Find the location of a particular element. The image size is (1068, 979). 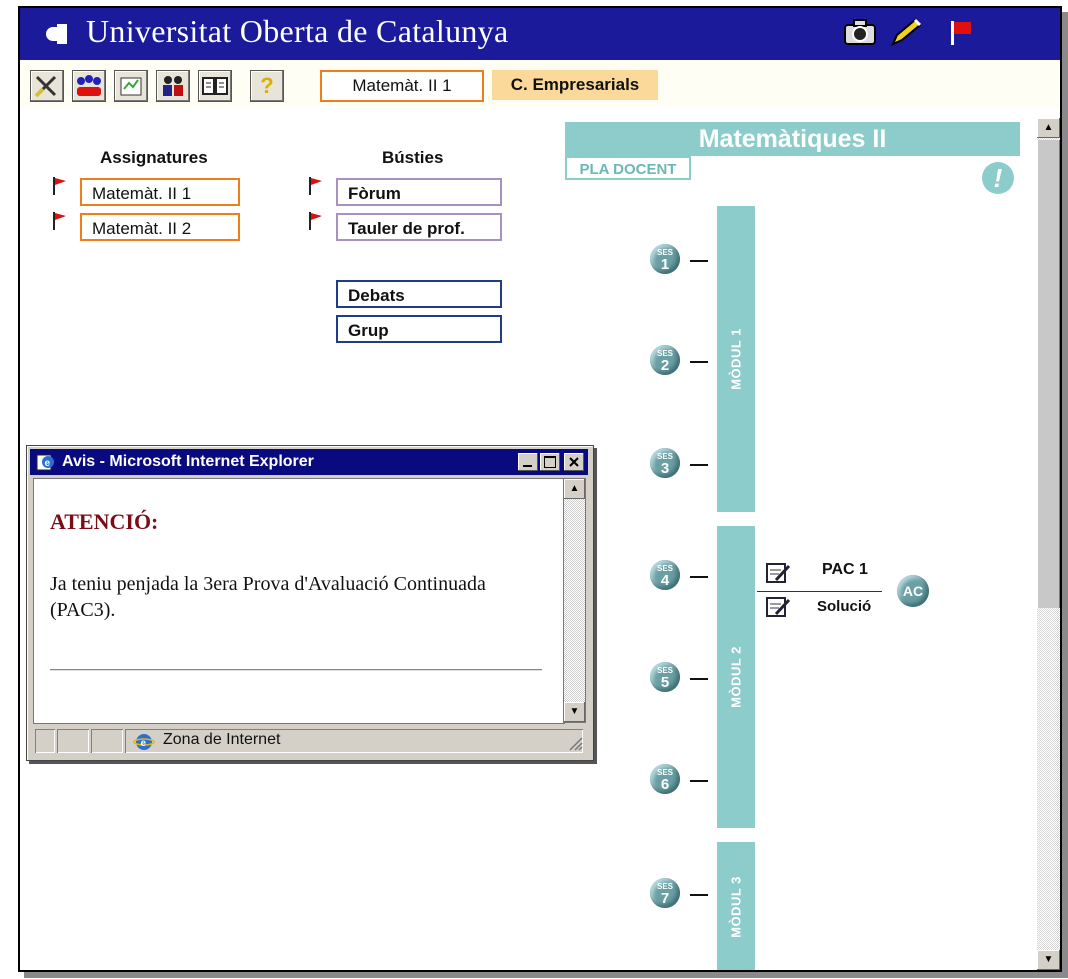

session-2-icon: SES 2 is located at coordinates (665, 360).